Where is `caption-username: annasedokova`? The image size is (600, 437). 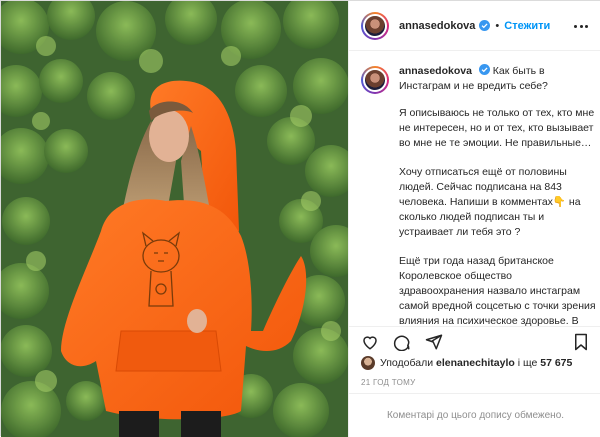
caption-username: annasedokova is located at coordinates (435, 71).